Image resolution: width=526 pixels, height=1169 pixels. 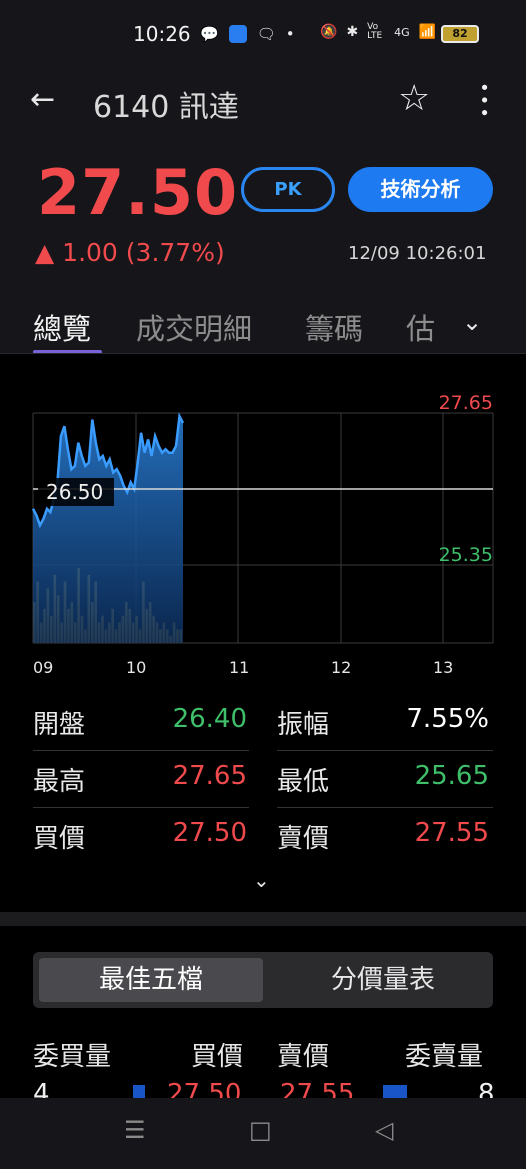 What do you see at coordinates (352, 32) in the screenshot?
I see `bluetooth-icon: ✱` at bounding box center [352, 32].